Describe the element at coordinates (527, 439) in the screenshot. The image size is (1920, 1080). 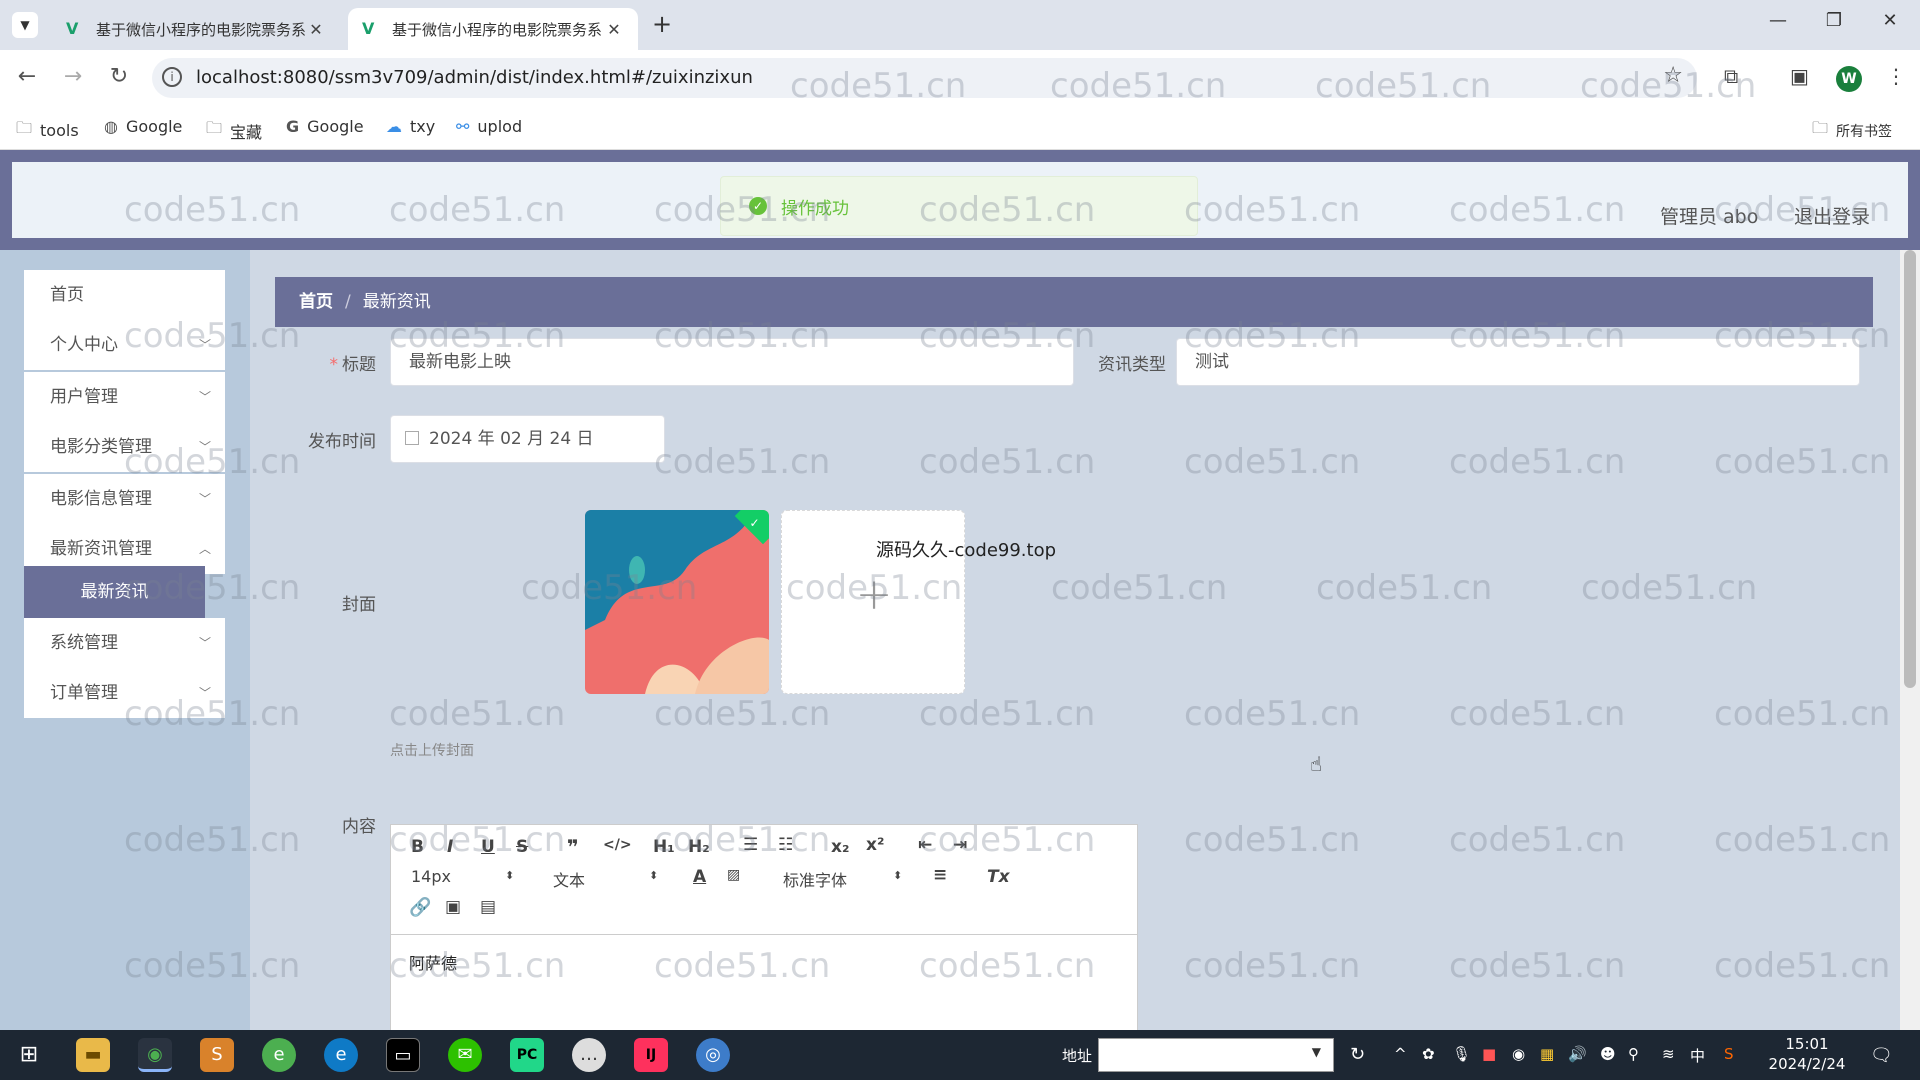
I see `publish-date-picker: 2024 年 02 月 24 日` at that location.